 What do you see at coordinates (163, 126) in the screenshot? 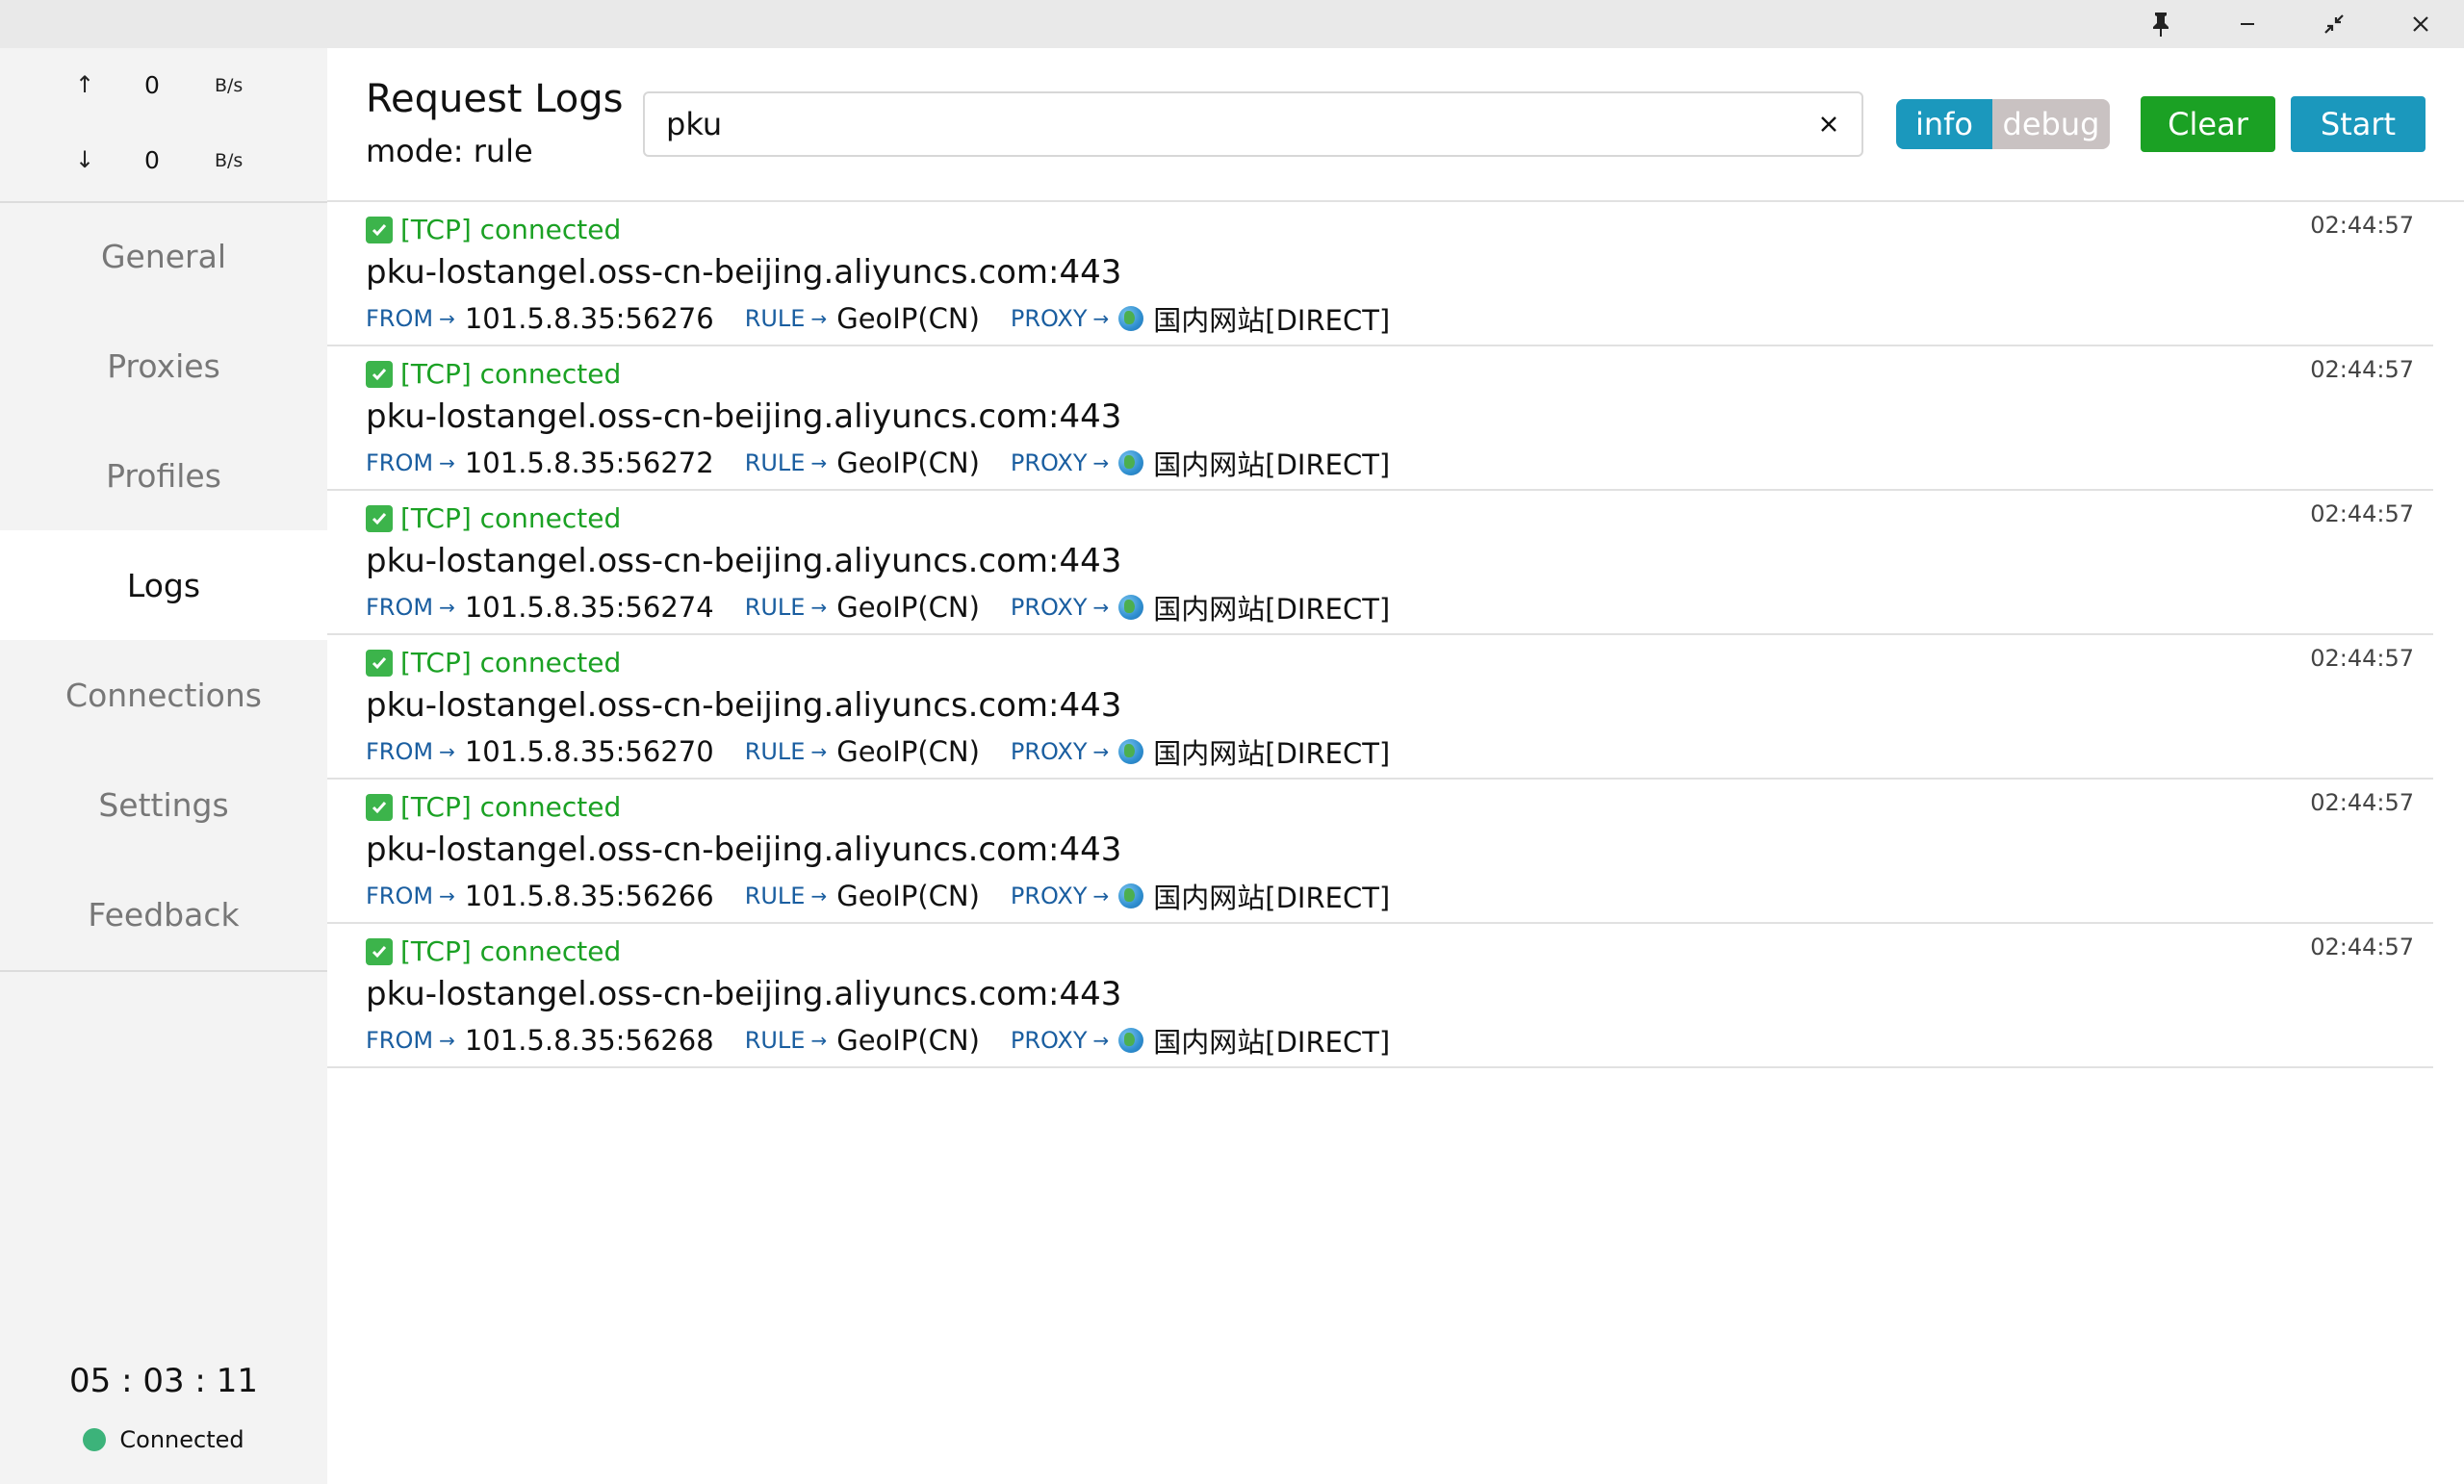
I see `traffic-panel: ↑ 0 B/s ↓ 0 B/s` at bounding box center [163, 126].